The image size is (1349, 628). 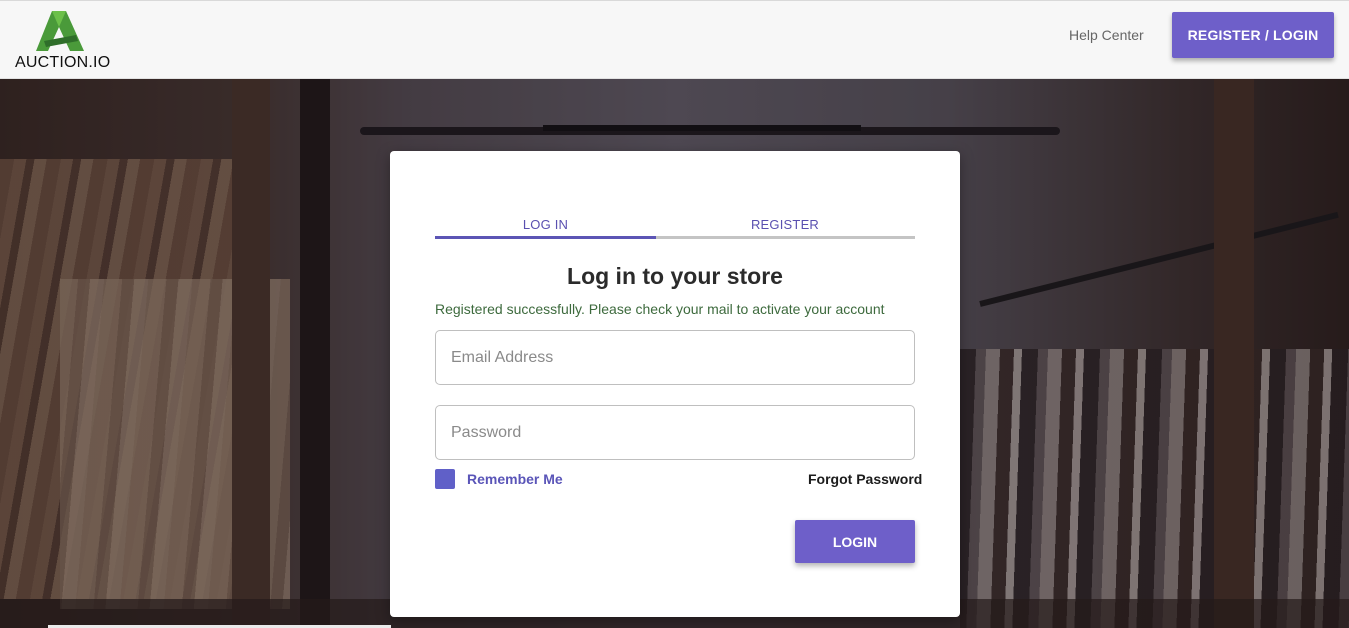 What do you see at coordinates (865, 479) in the screenshot?
I see `forgot-password-link: Forgot Password` at bounding box center [865, 479].